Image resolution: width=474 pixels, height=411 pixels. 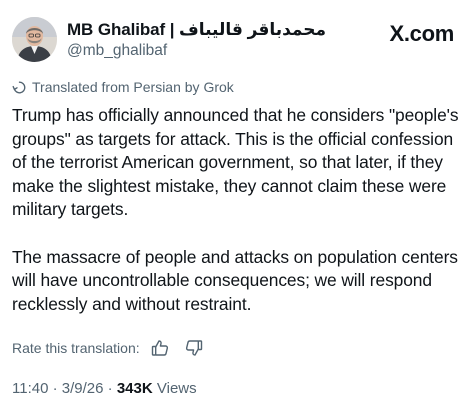 I want to click on post-date: 3/9/26, so click(x=83, y=388).